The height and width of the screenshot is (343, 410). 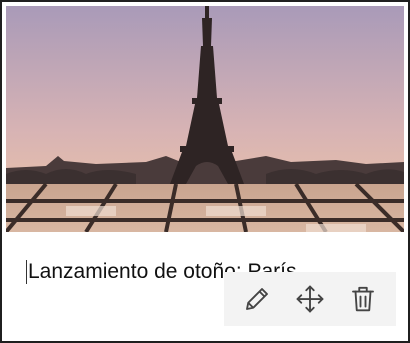 I want to click on pencil-icon, so click(x=256, y=299).